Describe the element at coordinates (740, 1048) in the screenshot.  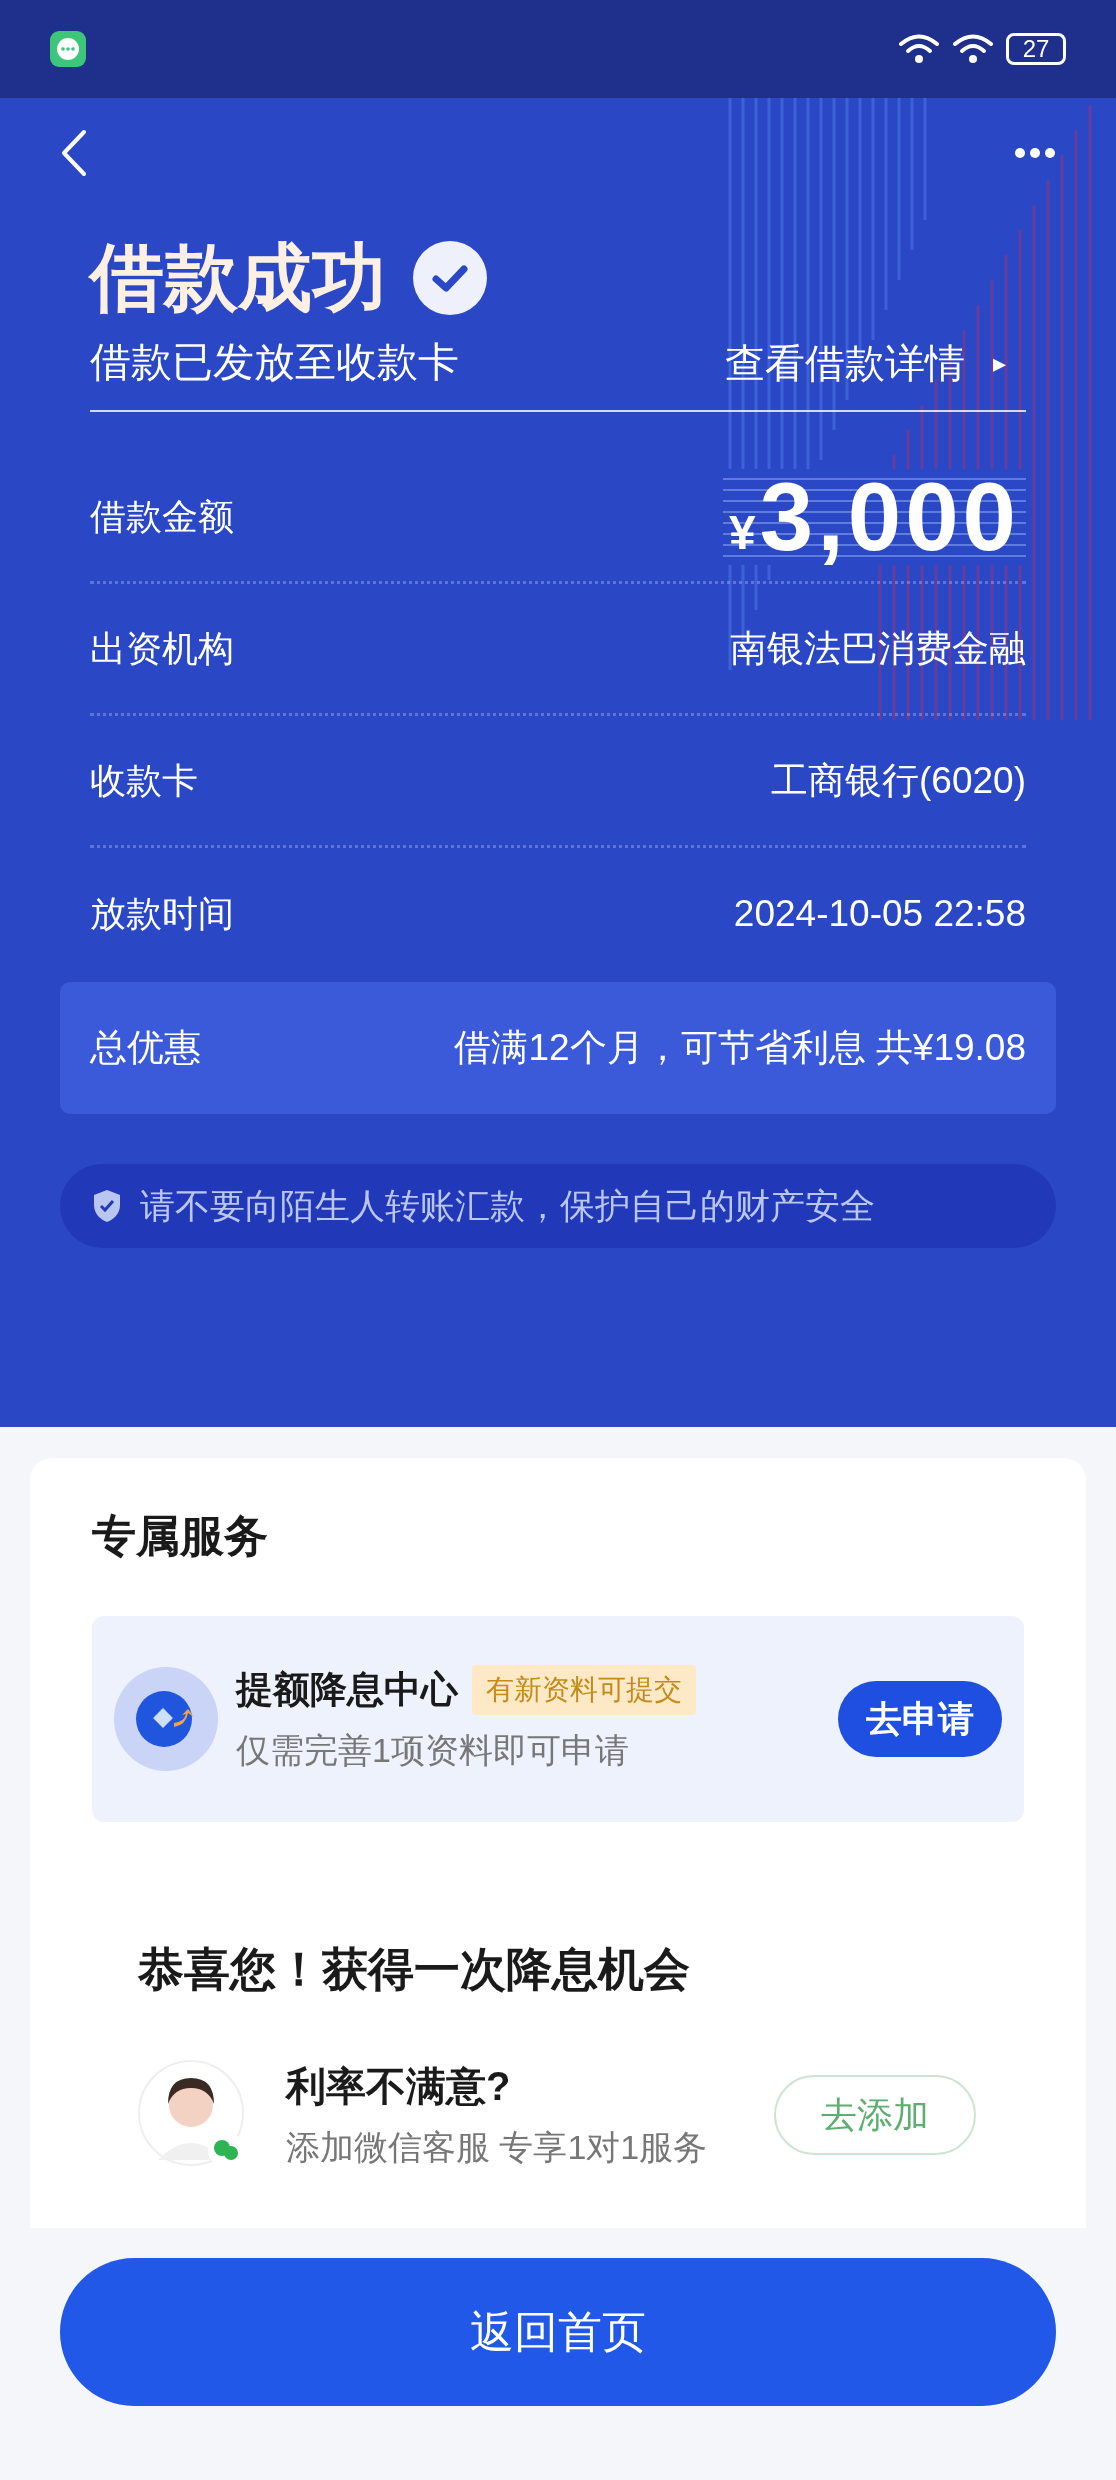
I see `discount-value: 借满12个月，可节省利息 共¥19.08` at that location.